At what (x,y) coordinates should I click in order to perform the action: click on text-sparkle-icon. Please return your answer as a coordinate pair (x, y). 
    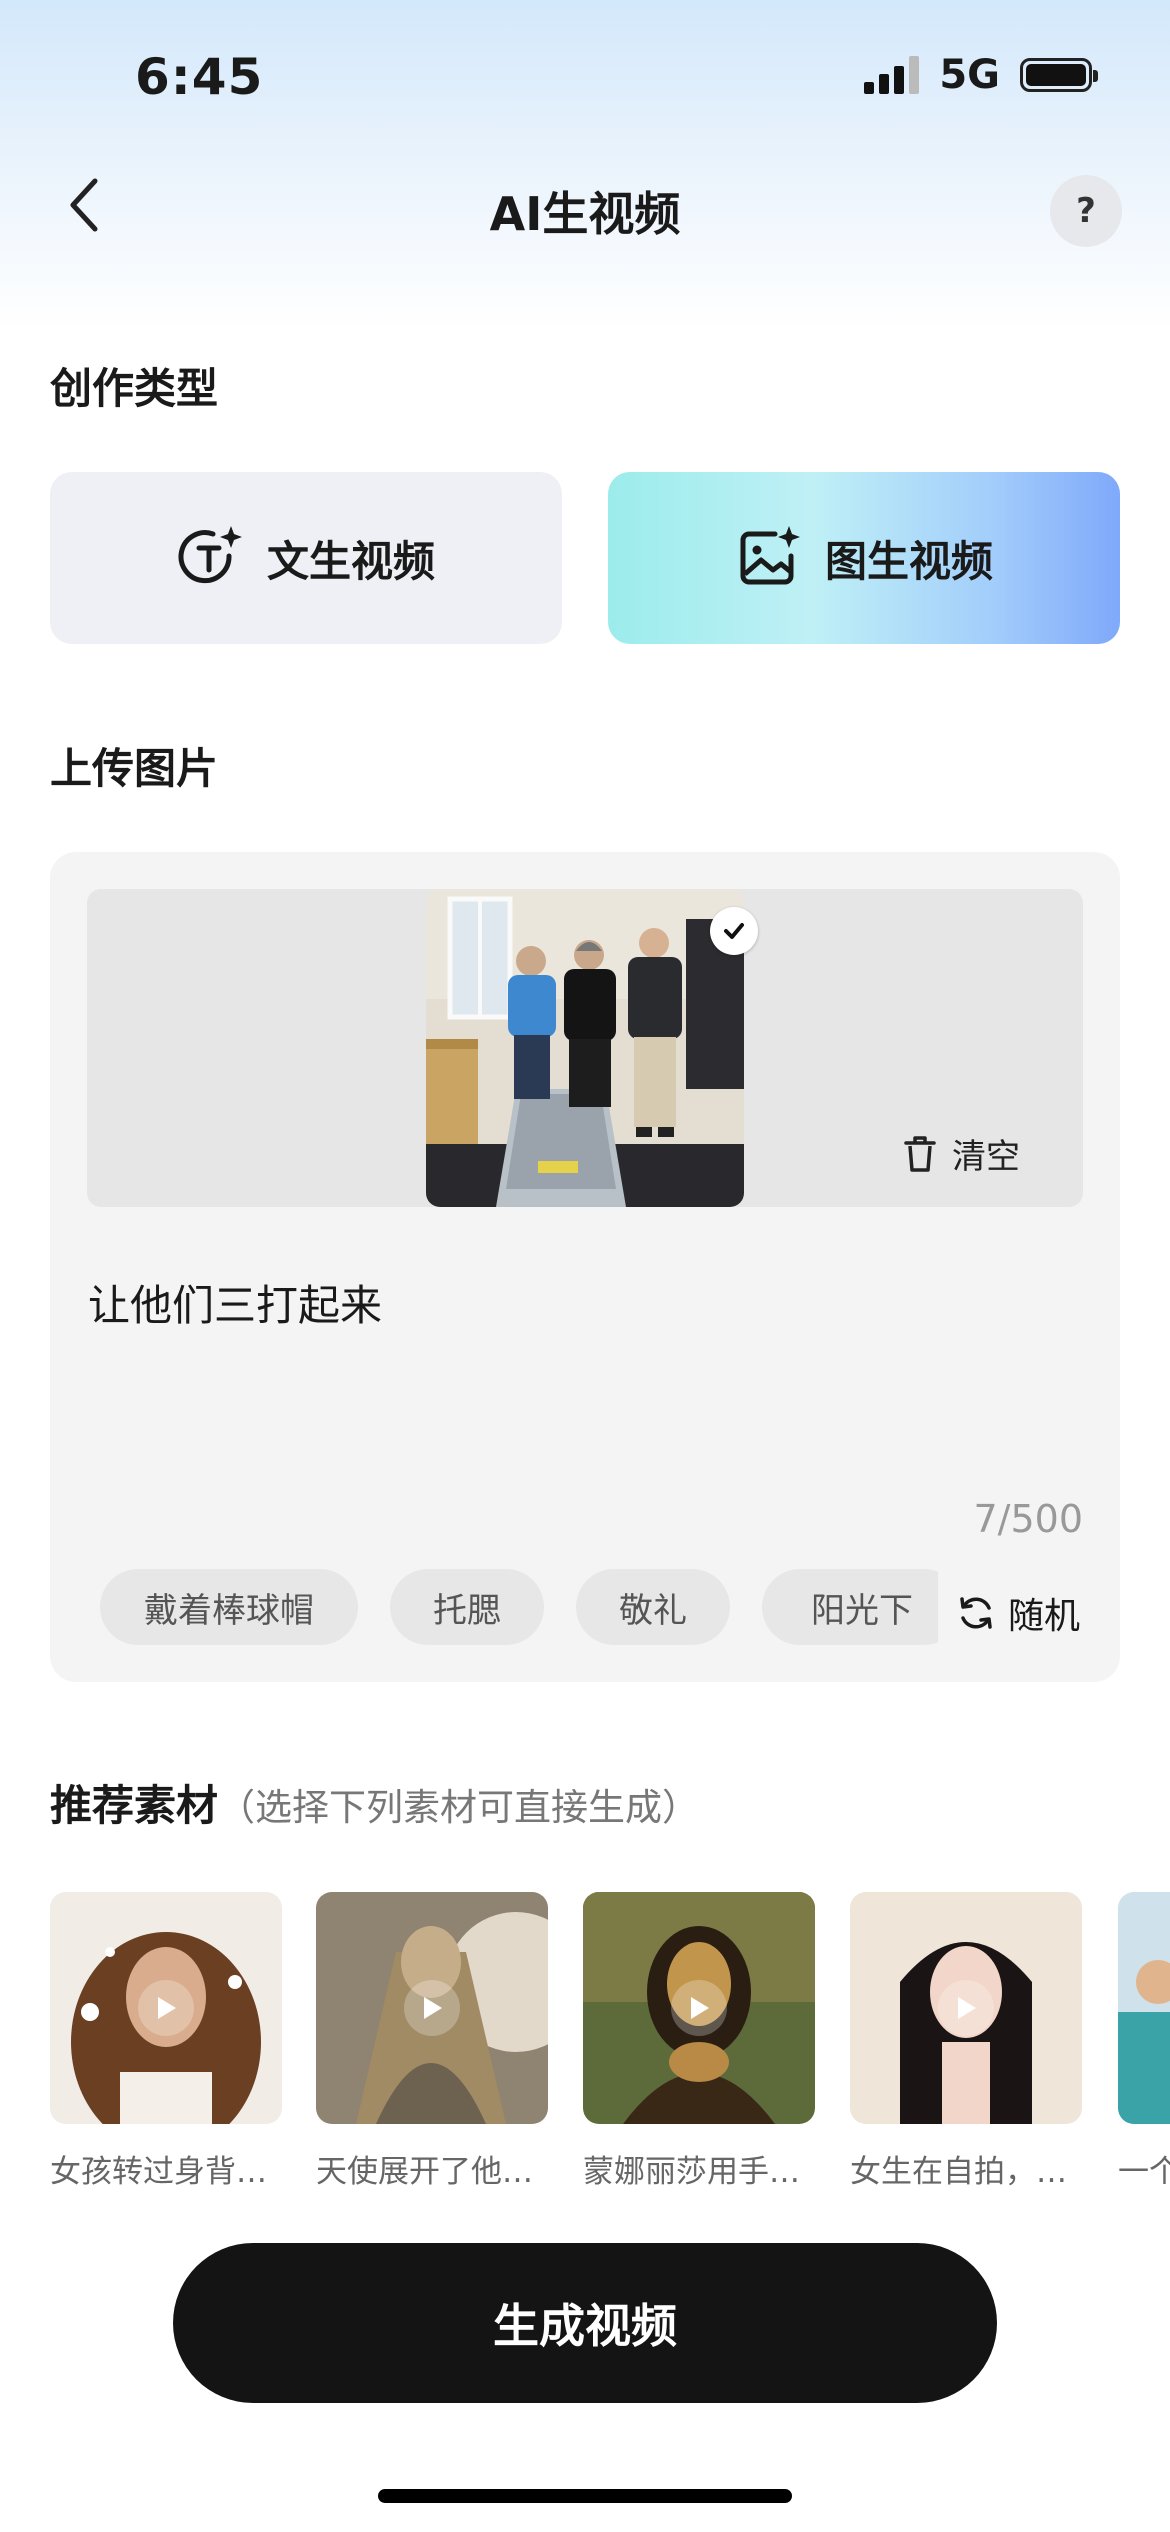
    Looking at the image, I should click on (210, 555).